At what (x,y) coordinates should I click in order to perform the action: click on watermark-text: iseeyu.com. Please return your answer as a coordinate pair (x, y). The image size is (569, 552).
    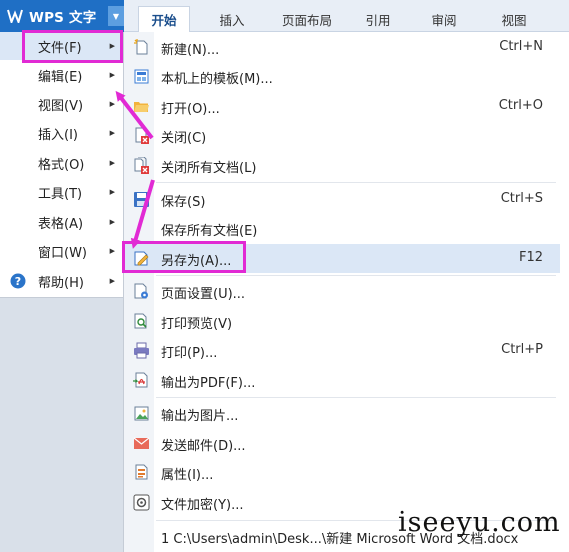
    Looking at the image, I should click on (479, 522).